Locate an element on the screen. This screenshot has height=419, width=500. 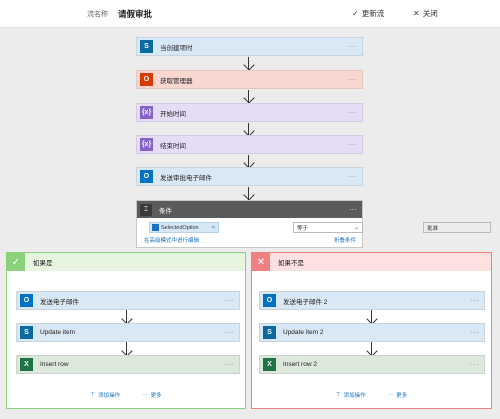
branch-title: 如果不是 is located at coordinates (291, 263).